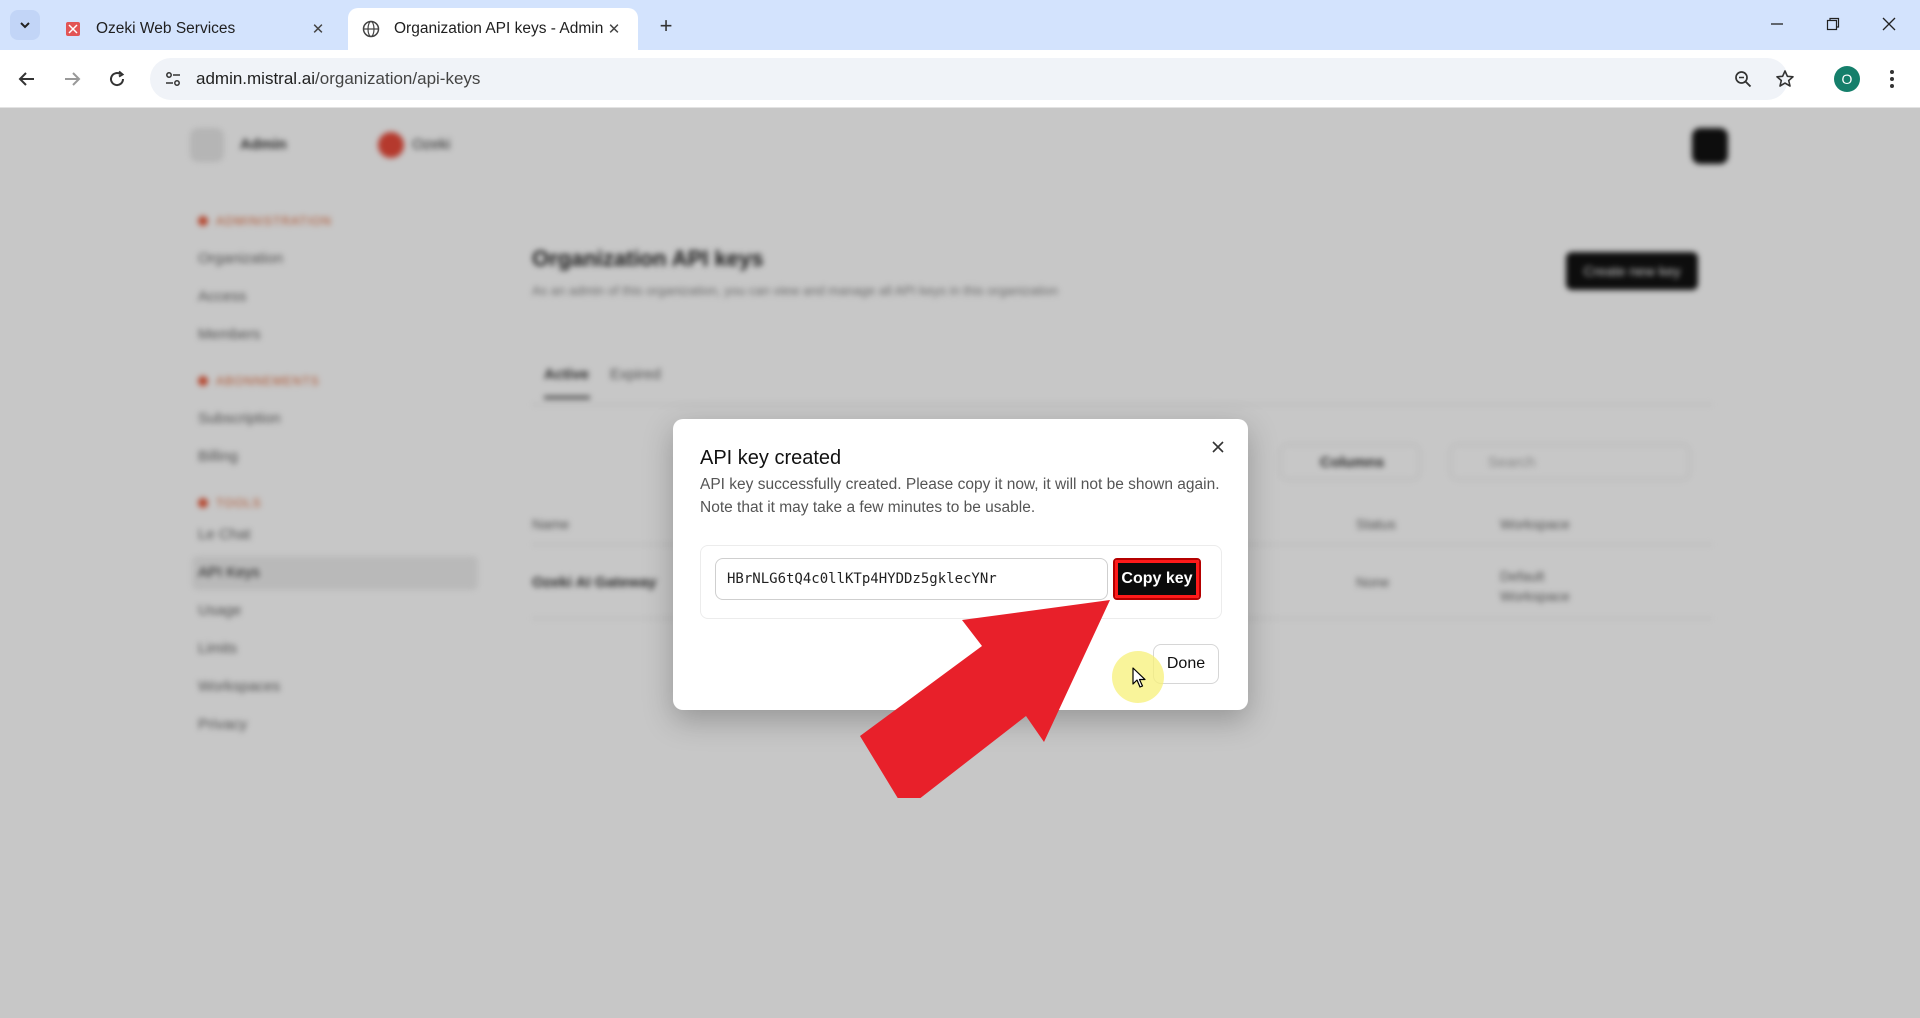 The image size is (1920, 1018). I want to click on api-key-field, so click(911, 579).